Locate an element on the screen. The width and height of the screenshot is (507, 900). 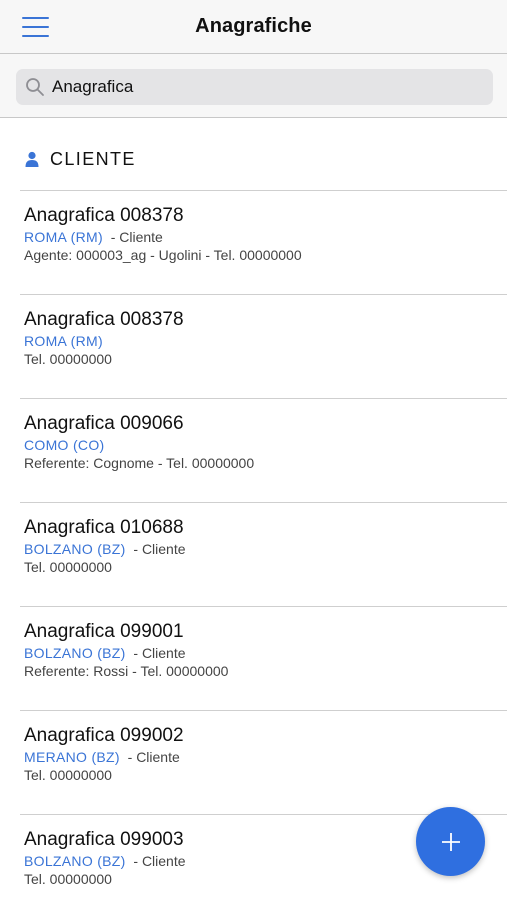
item-name: Anagrafica 099001 is located at coordinates (104, 631).